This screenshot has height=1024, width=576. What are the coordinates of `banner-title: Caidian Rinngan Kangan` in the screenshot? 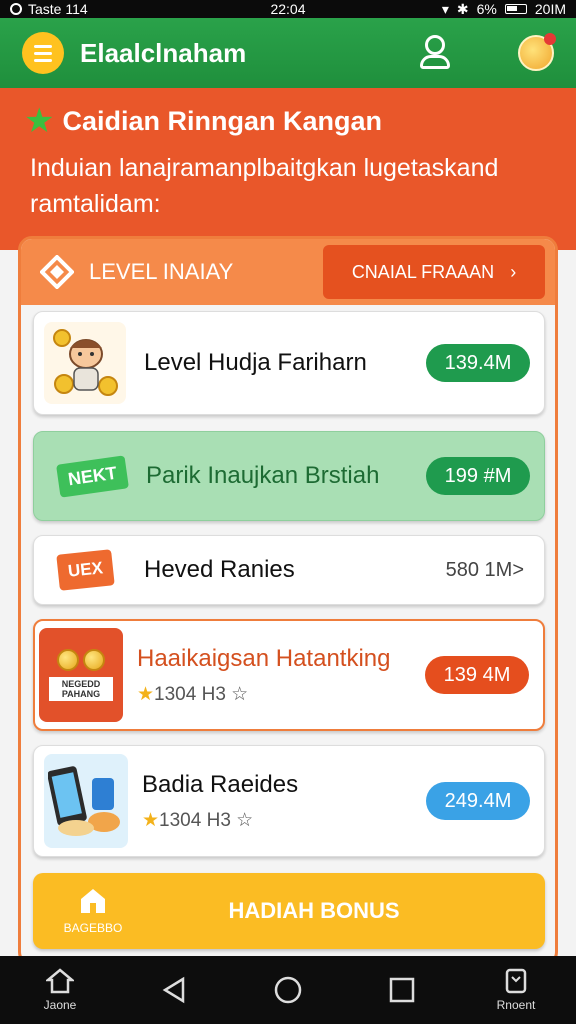 It's located at (222, 120).